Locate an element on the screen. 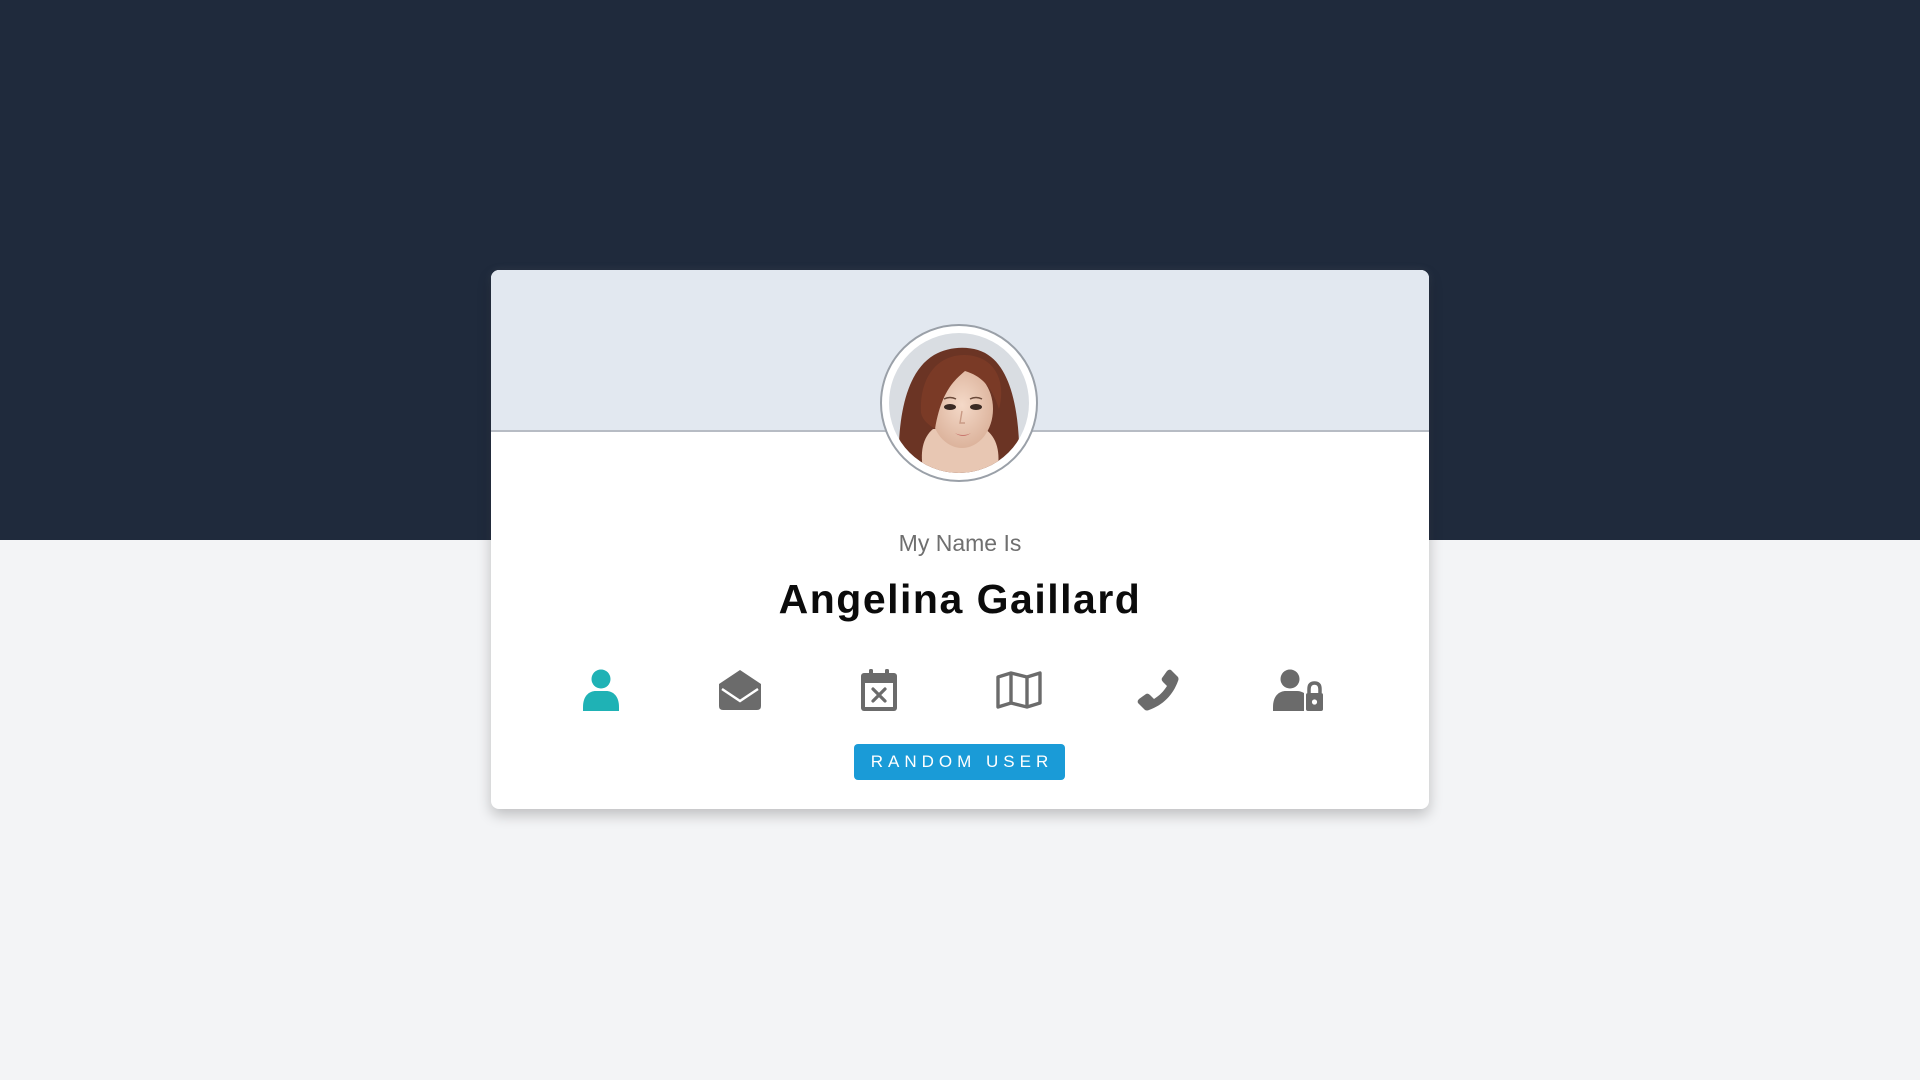 Image resolution: width=1920 pixels, height=1080 pixels. phone-icon is located at coordinates (1158, 690).